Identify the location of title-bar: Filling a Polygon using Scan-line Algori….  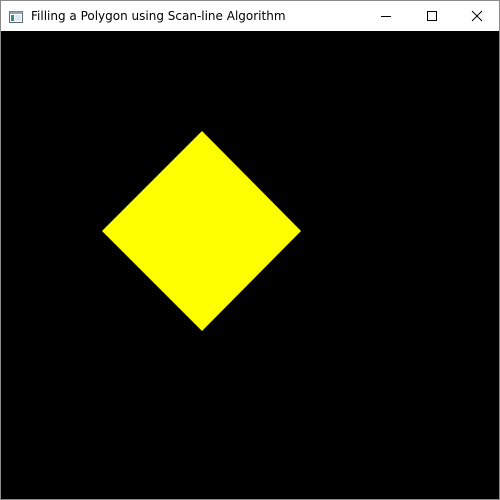
(250, 16).